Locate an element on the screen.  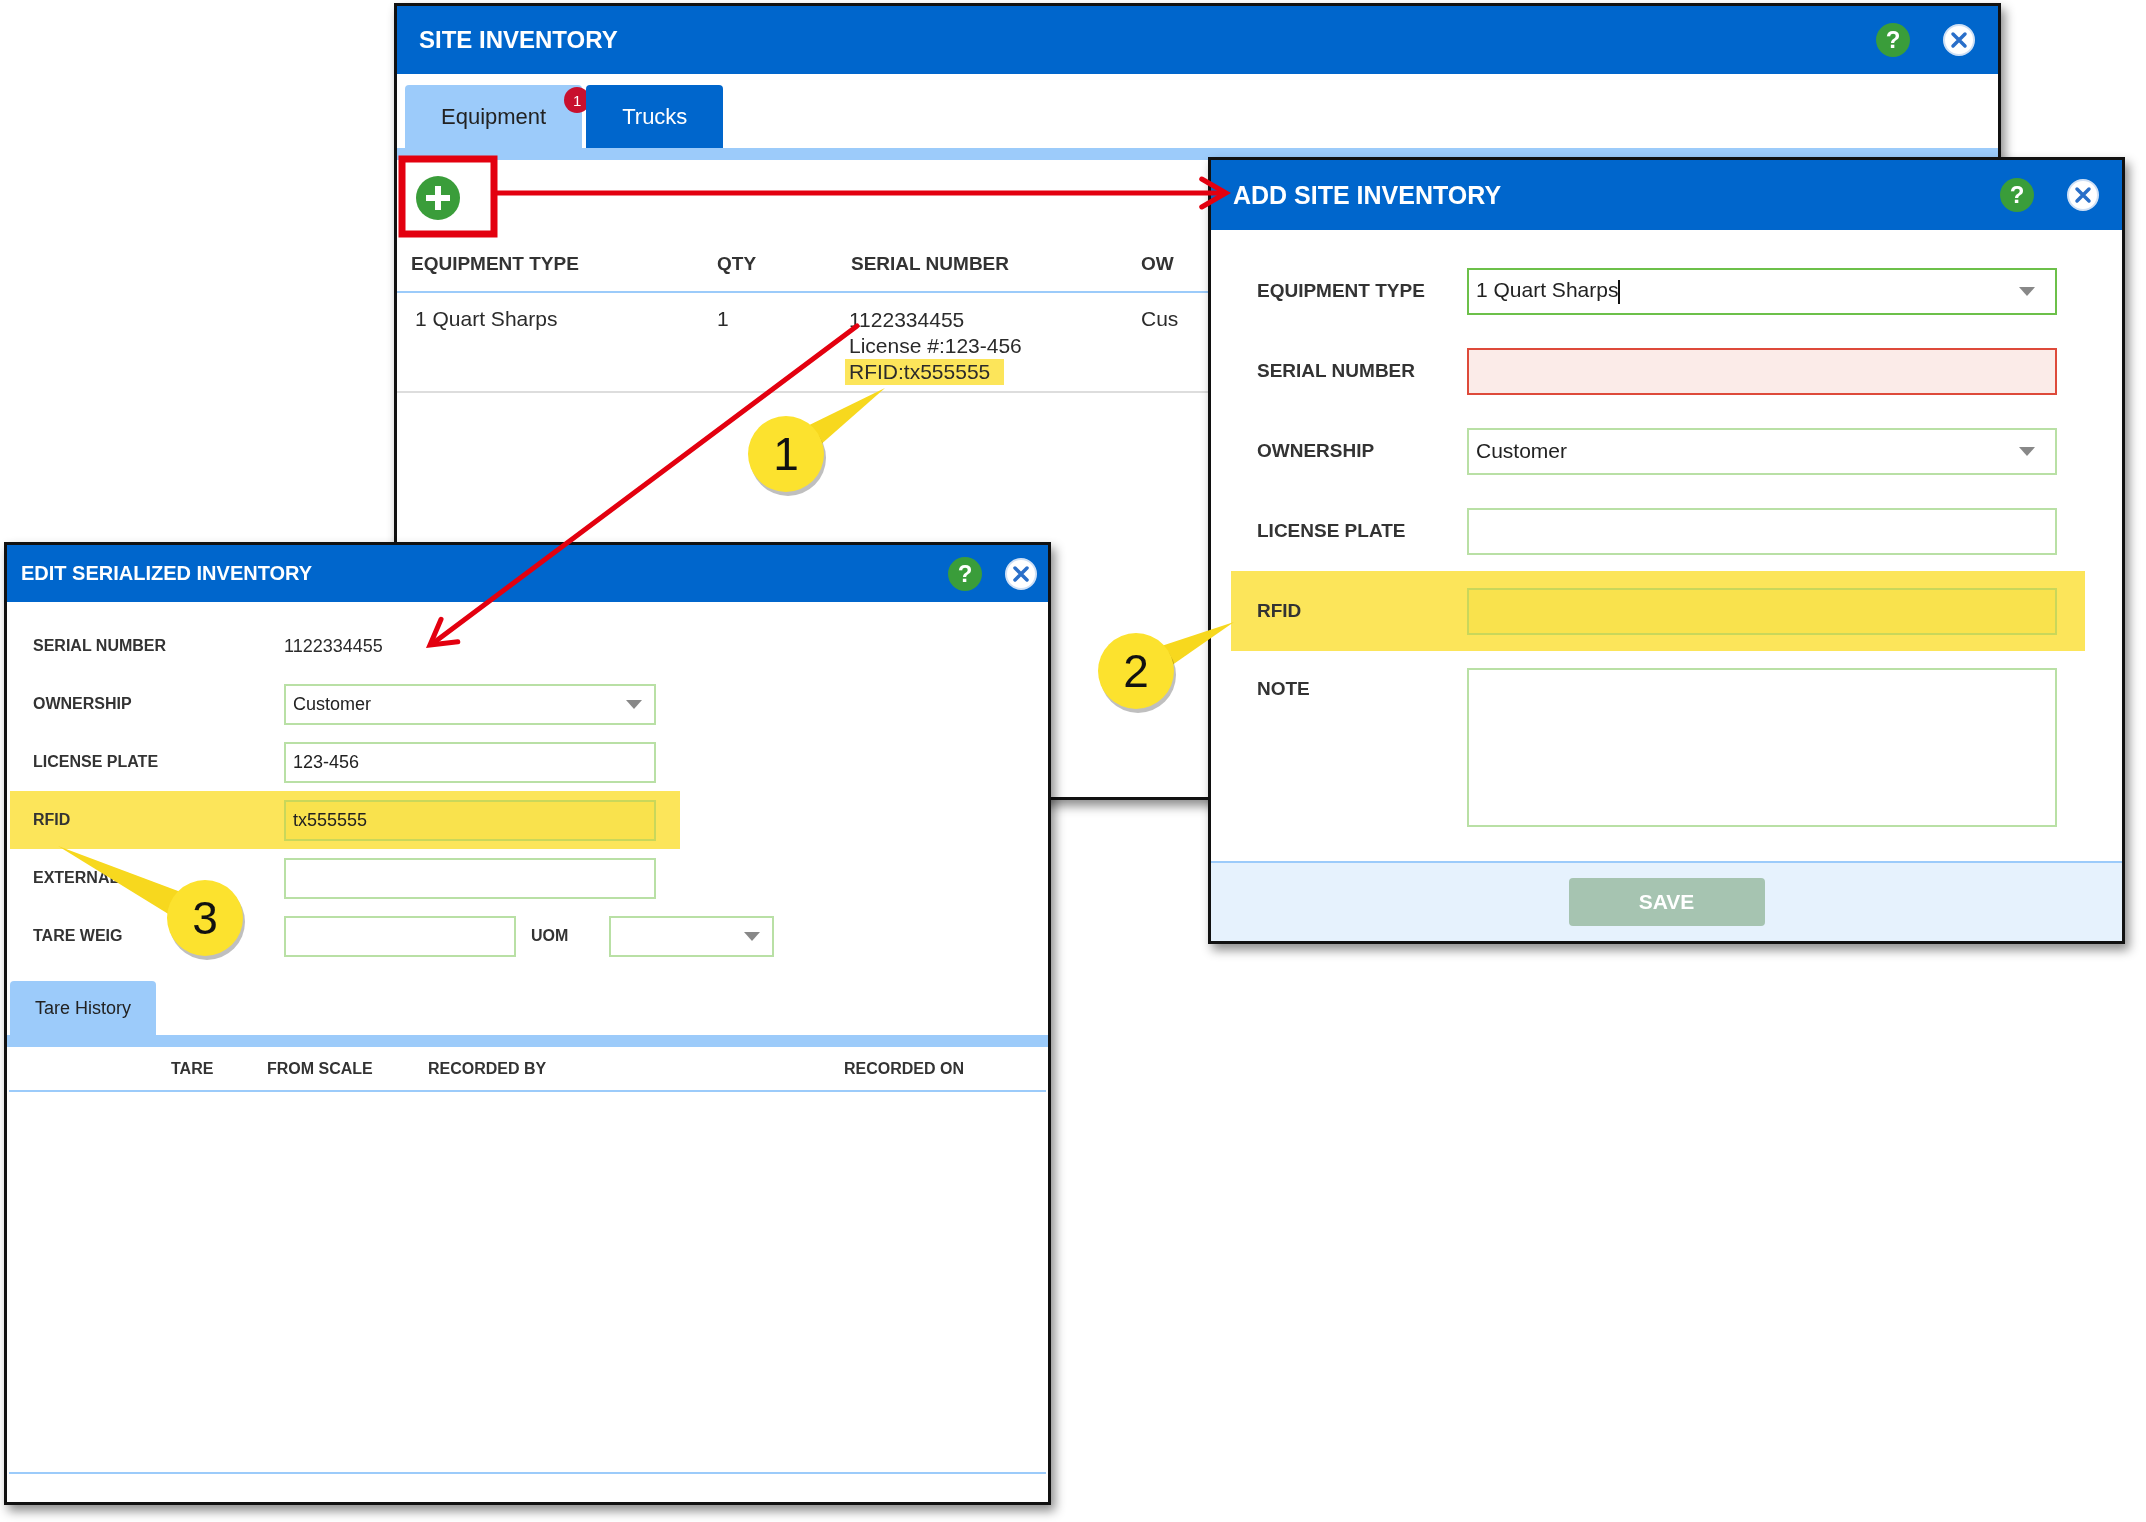
dropdown-field: 1 Quart Sharps is located at coordinates (1762, 291).